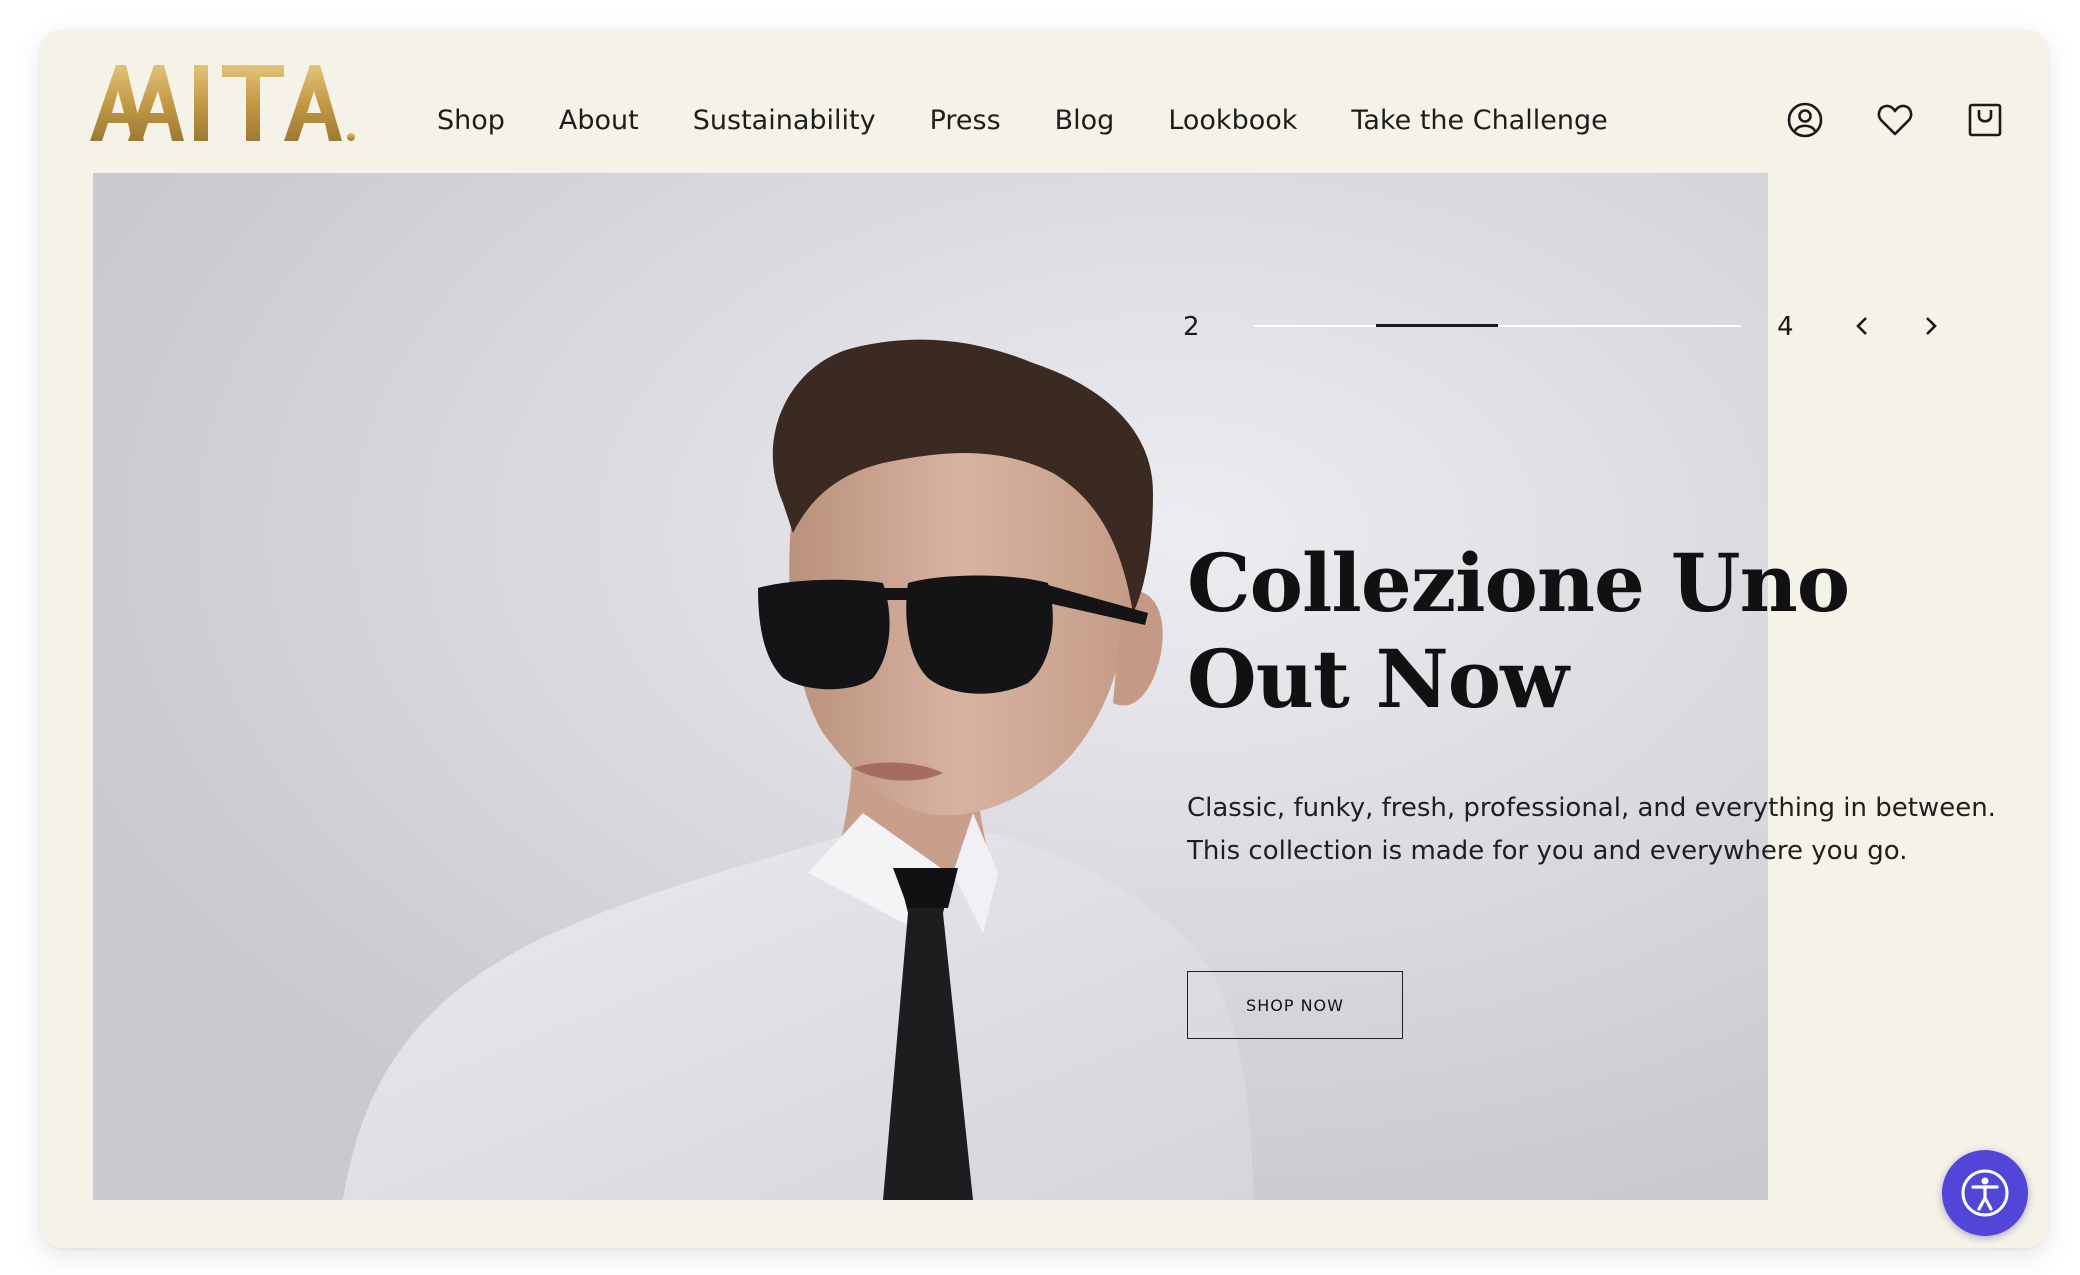  What do you see at coordinates (1805, 120) in the screenshot?
I see `account-icon` at bounding box center [1805, 120].